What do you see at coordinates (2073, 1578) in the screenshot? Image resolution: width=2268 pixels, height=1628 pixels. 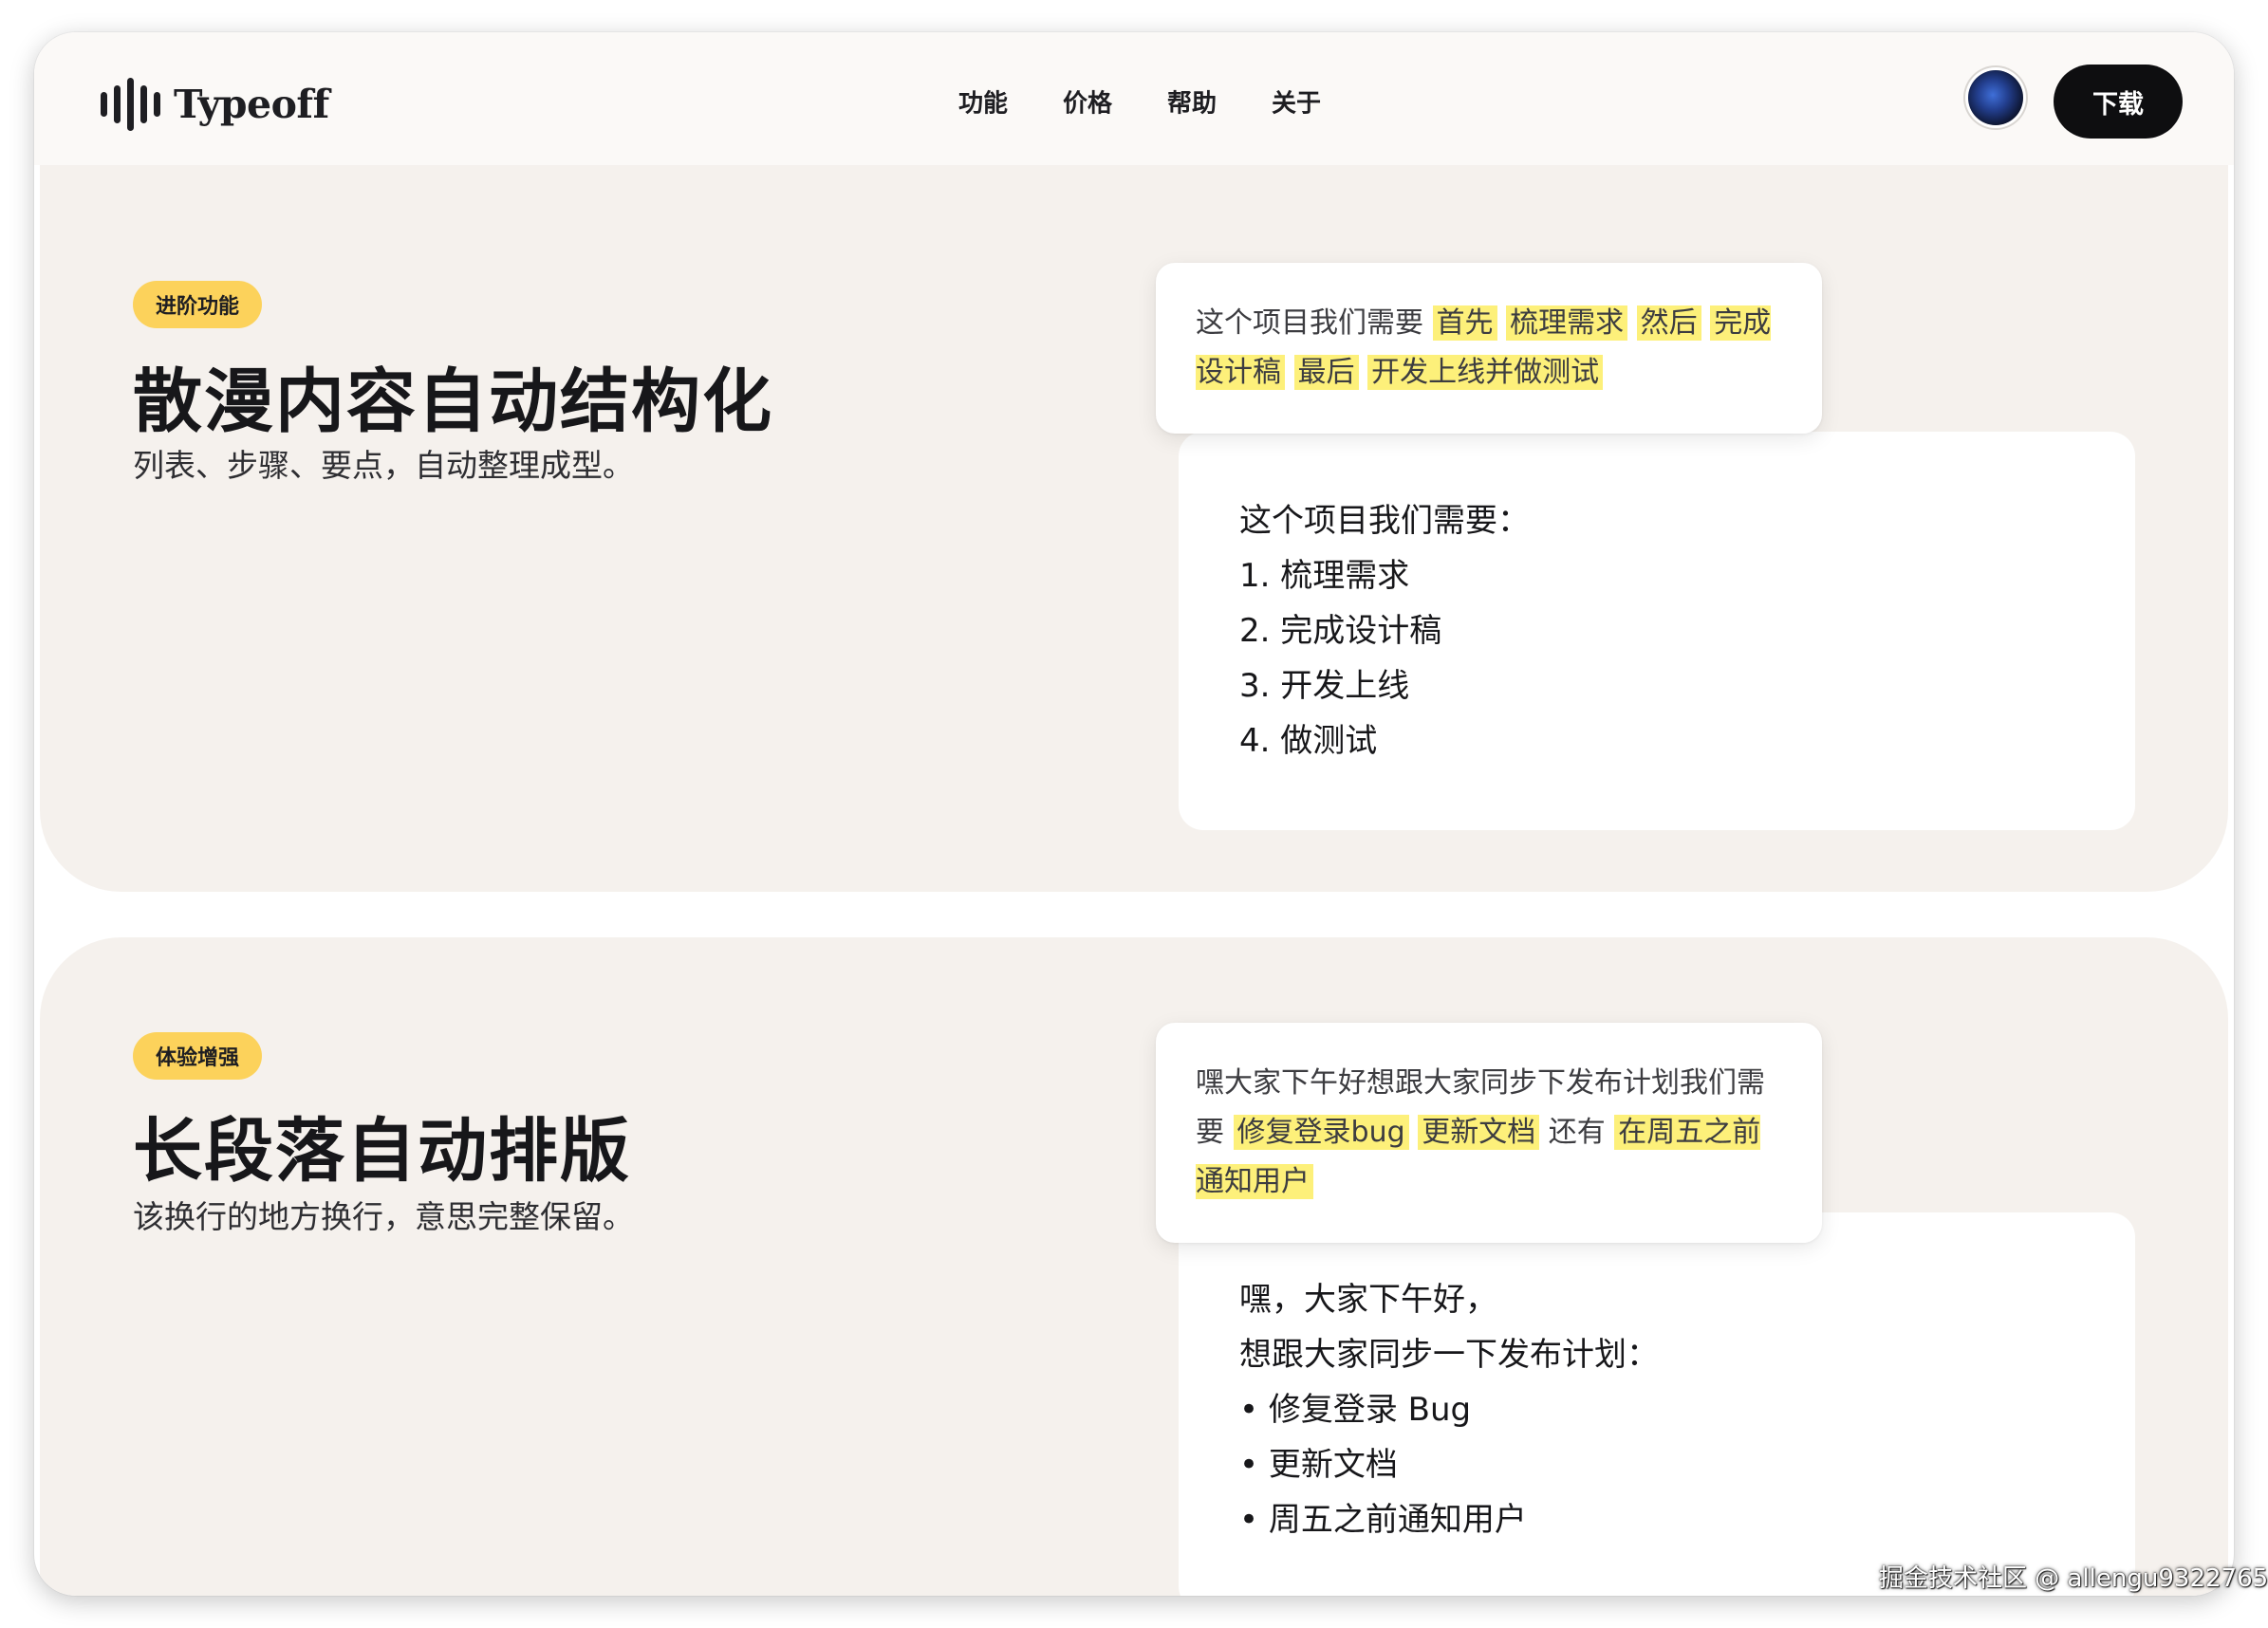 I see `watermark: 掘金技术社区 @ allengu9322765` at bounding box center [2073, 1578].